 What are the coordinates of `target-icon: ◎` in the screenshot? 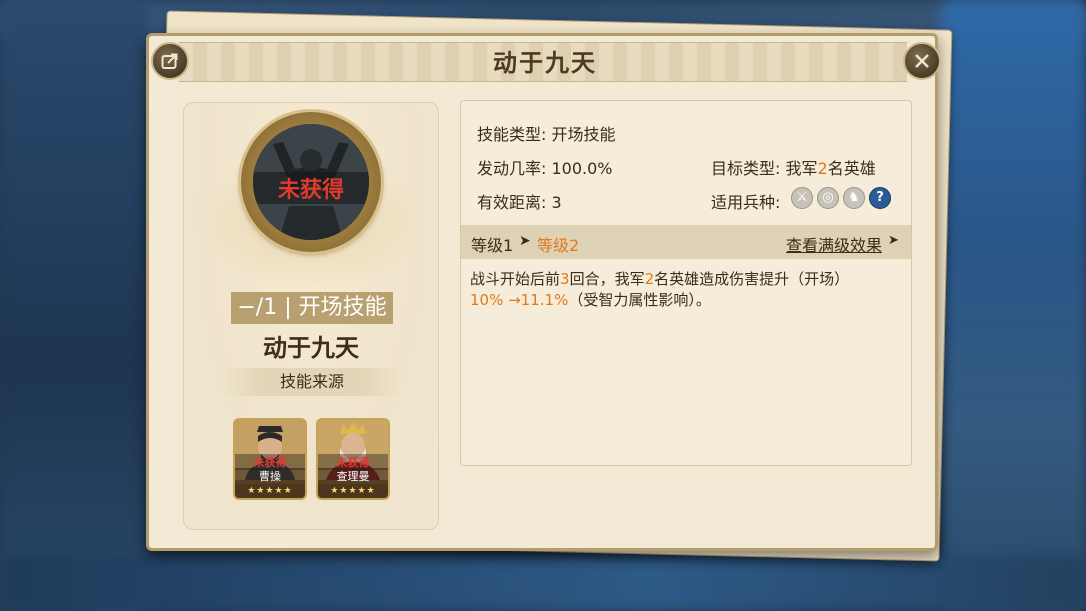 It's located at (828, 198).